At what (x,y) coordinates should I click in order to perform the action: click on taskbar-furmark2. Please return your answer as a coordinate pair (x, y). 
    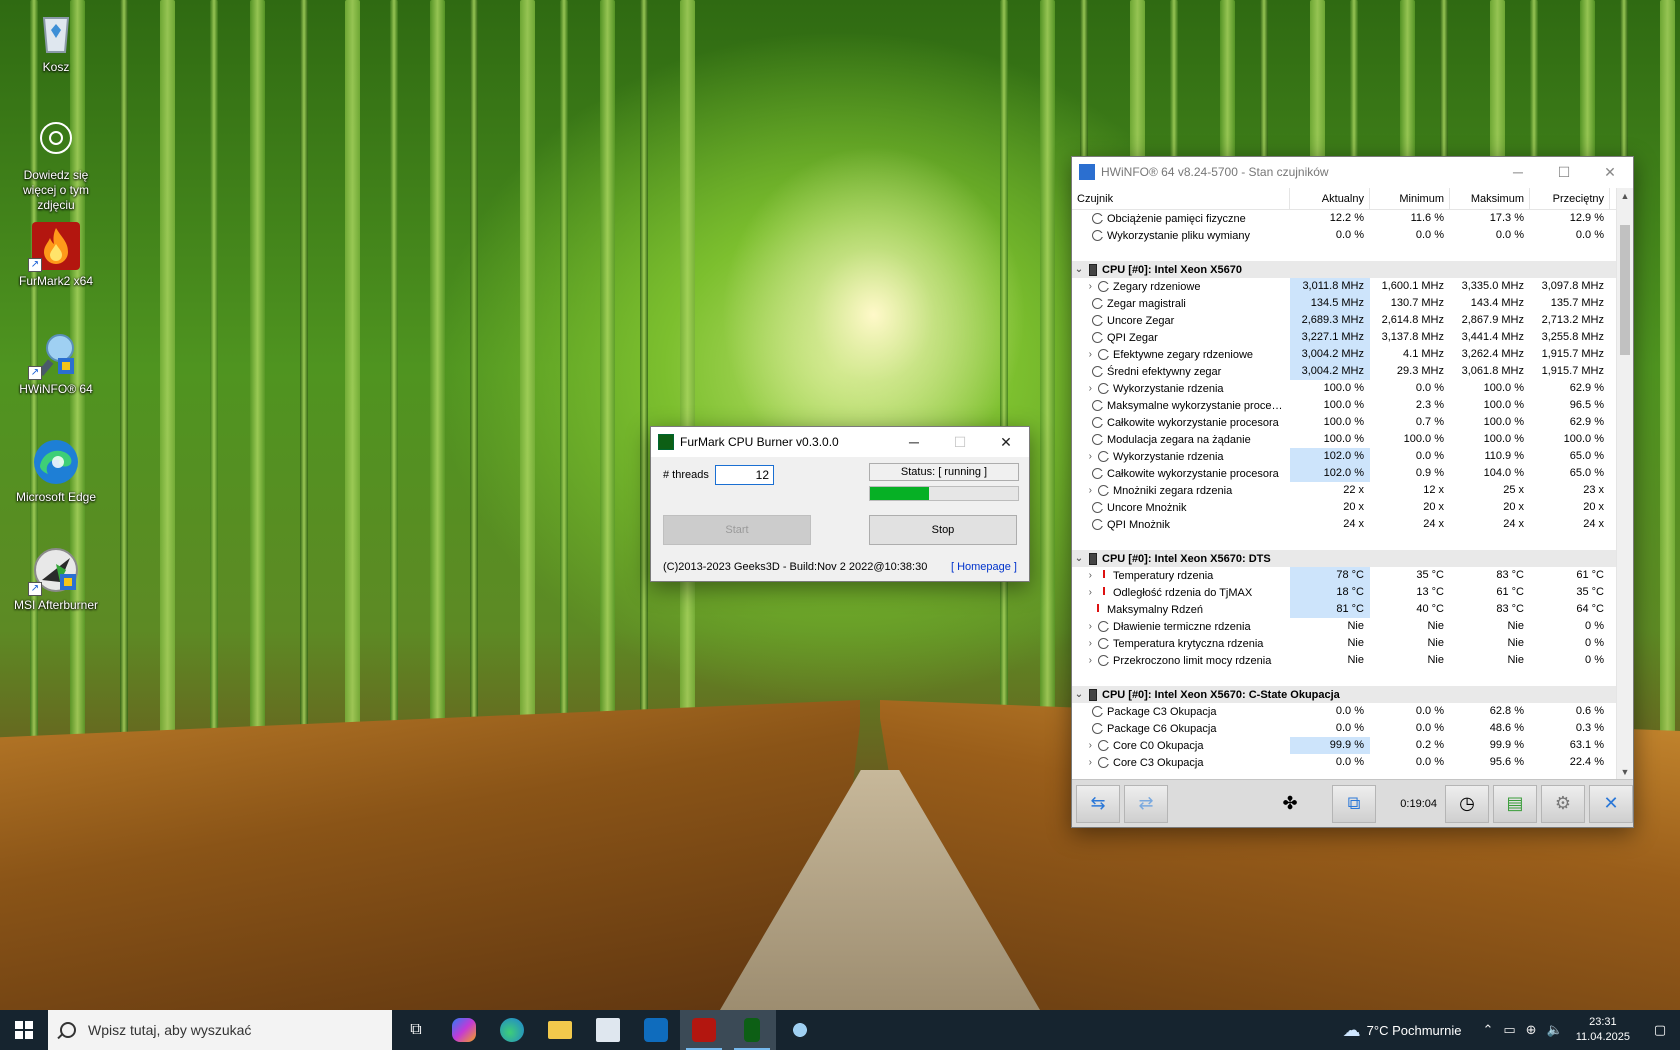
    Looking at the image, I should click on (704, 1030).